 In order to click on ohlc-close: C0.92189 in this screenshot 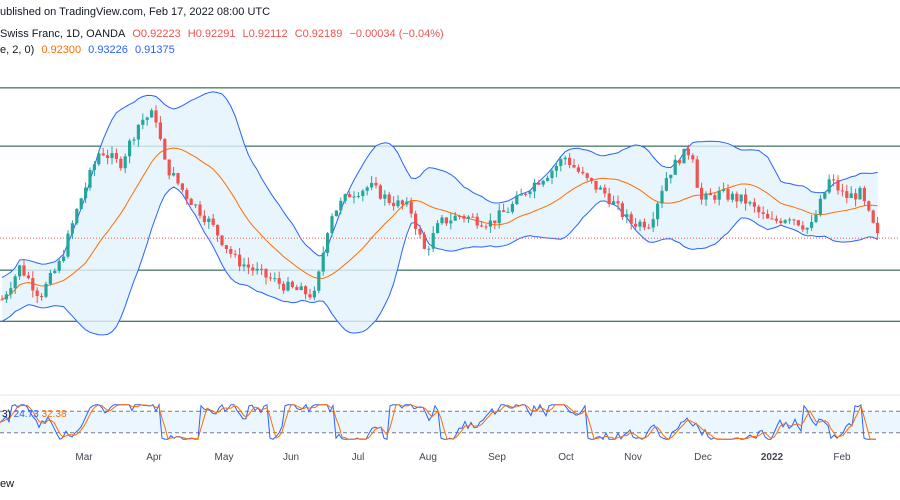, I will do `click(318, 34)`.